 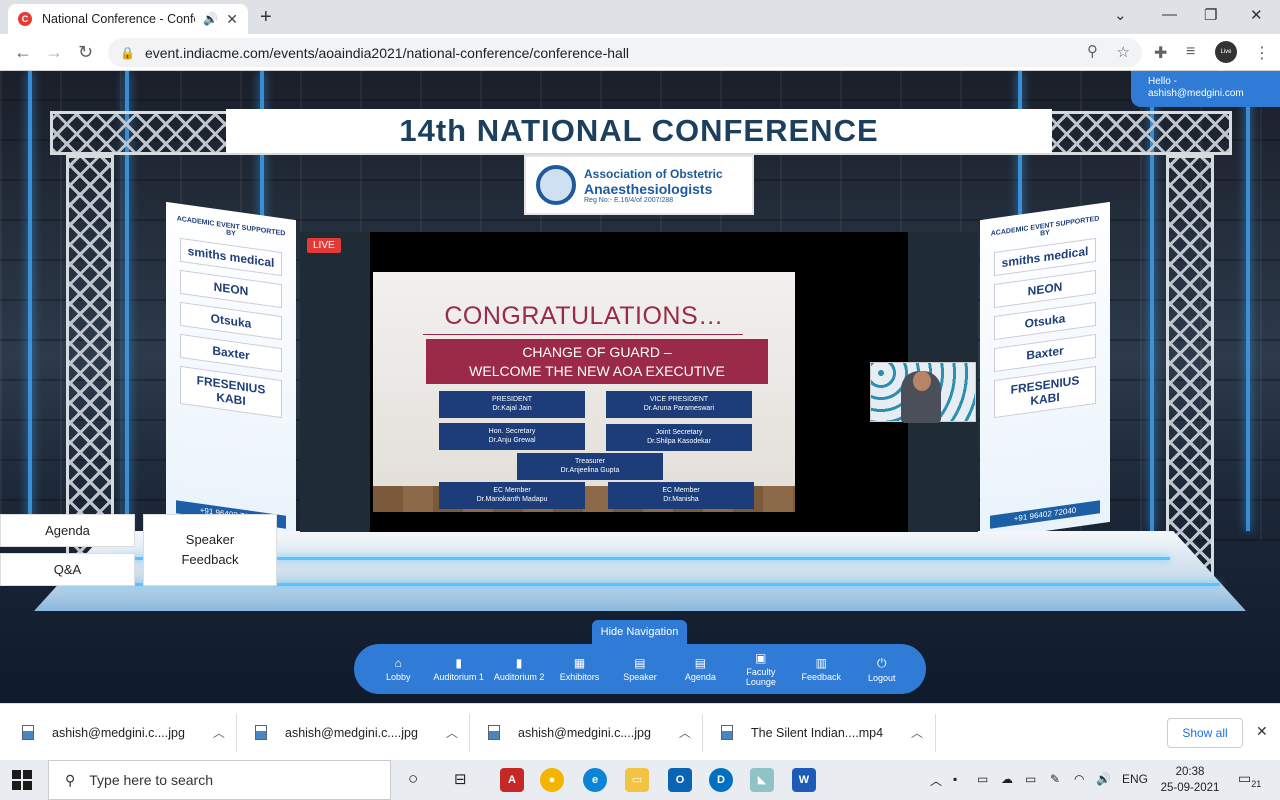 I want to click on dell-icon: D, so click(x=721, y=780).